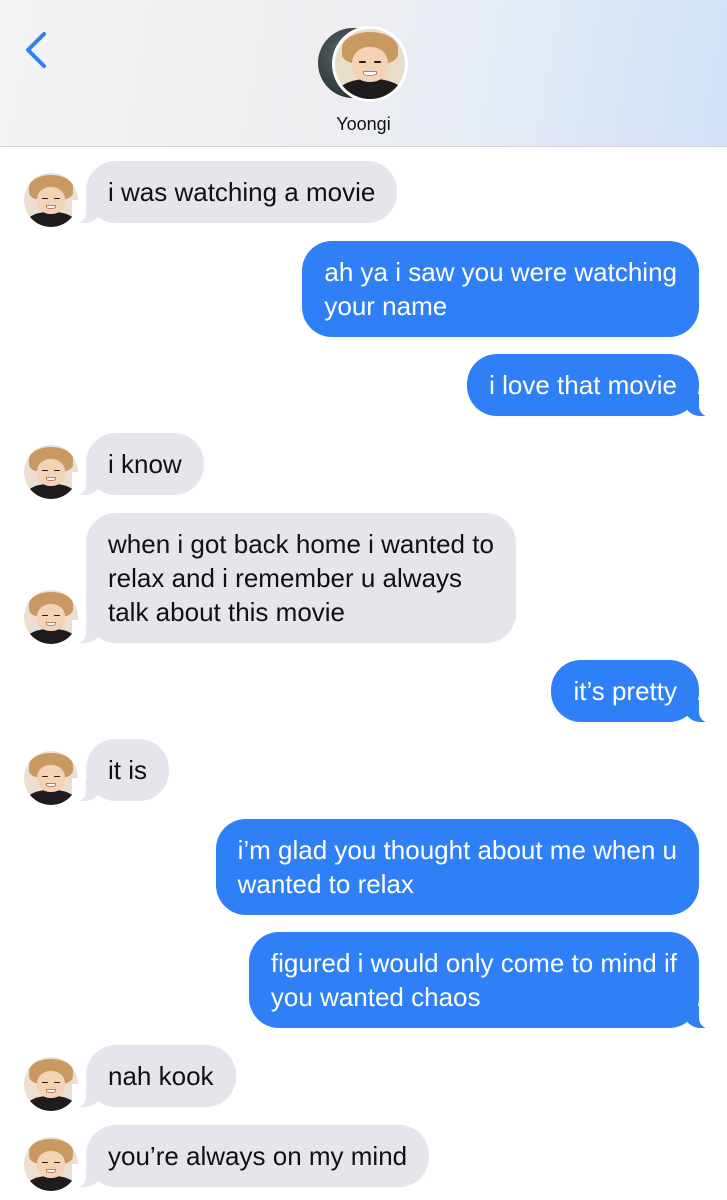 The image size is (727, 1200). I want to click on back-button, so click(36, 50).